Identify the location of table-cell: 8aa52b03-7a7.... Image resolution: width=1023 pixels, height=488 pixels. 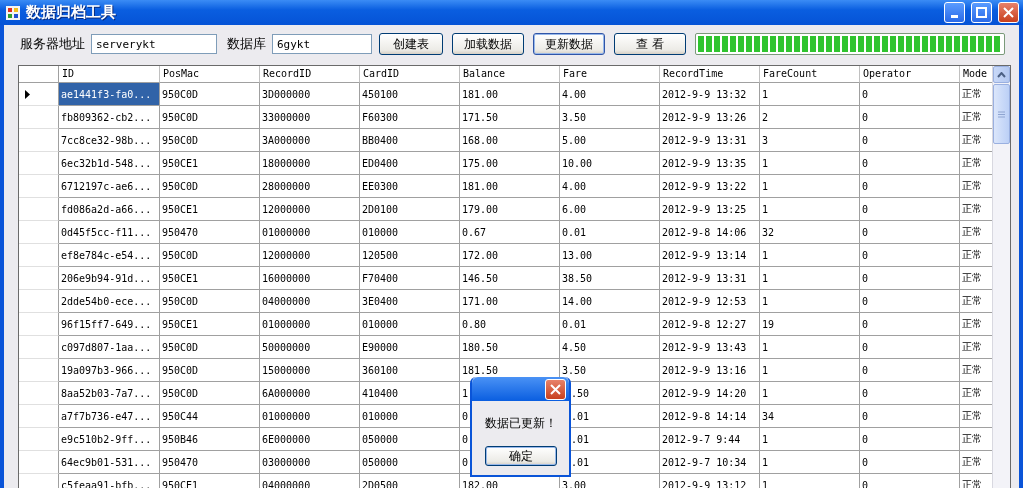
(109, 393).